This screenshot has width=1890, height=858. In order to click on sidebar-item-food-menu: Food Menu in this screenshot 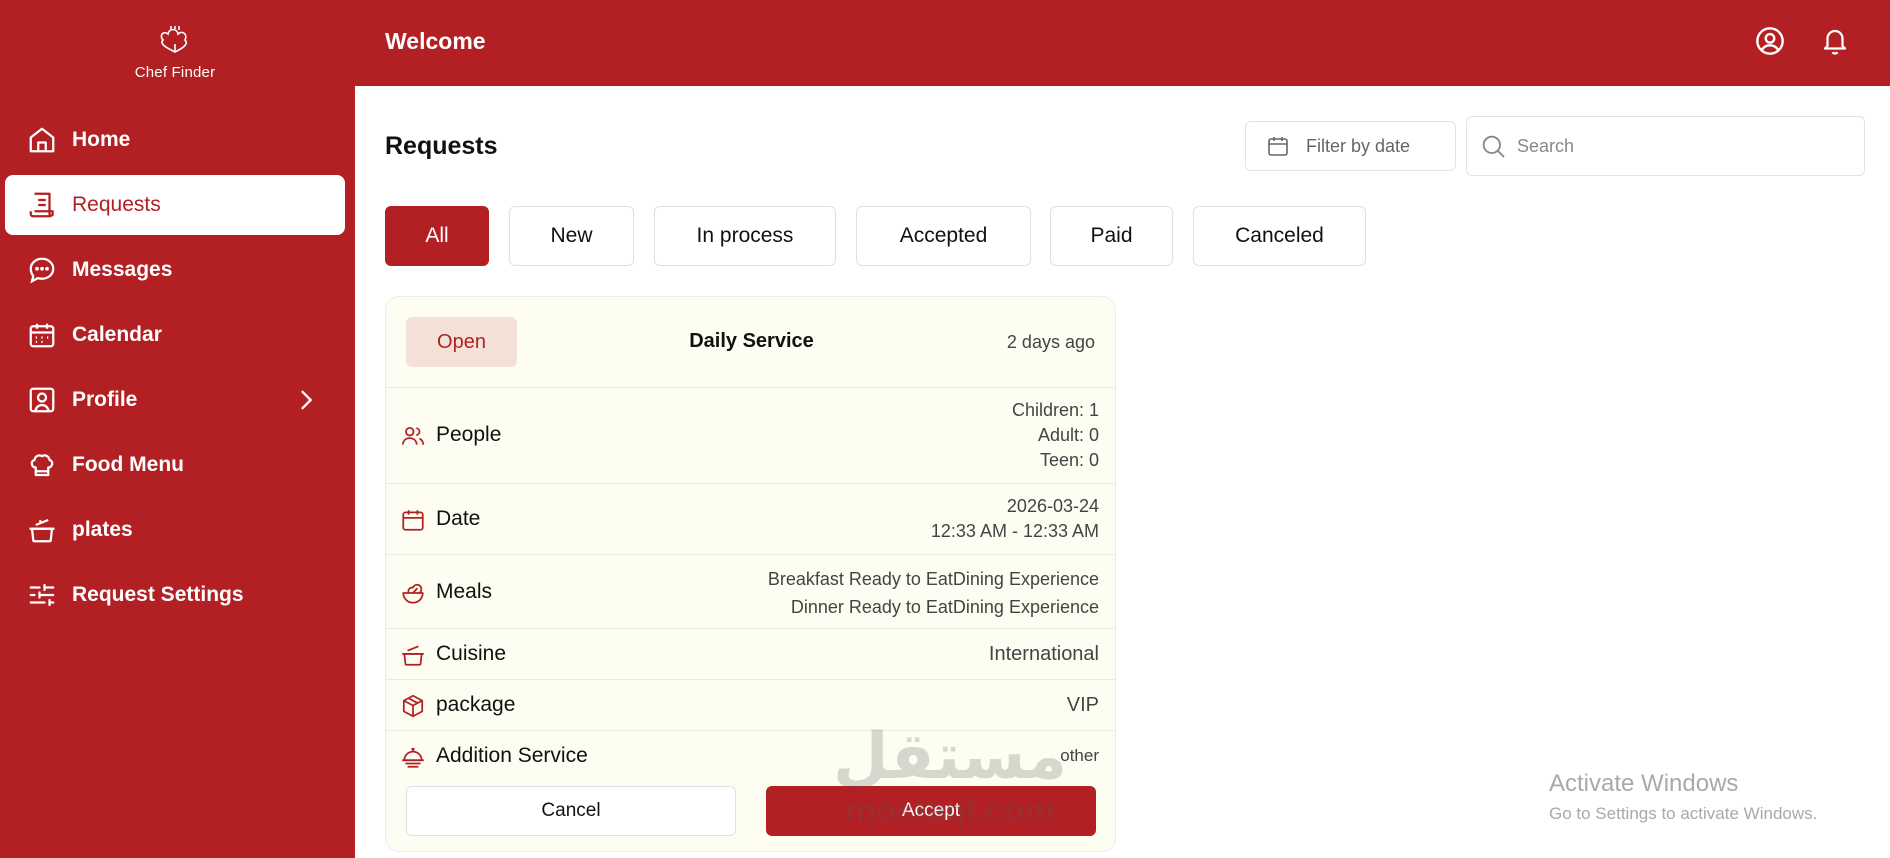, I will do `click(175, 465)`.